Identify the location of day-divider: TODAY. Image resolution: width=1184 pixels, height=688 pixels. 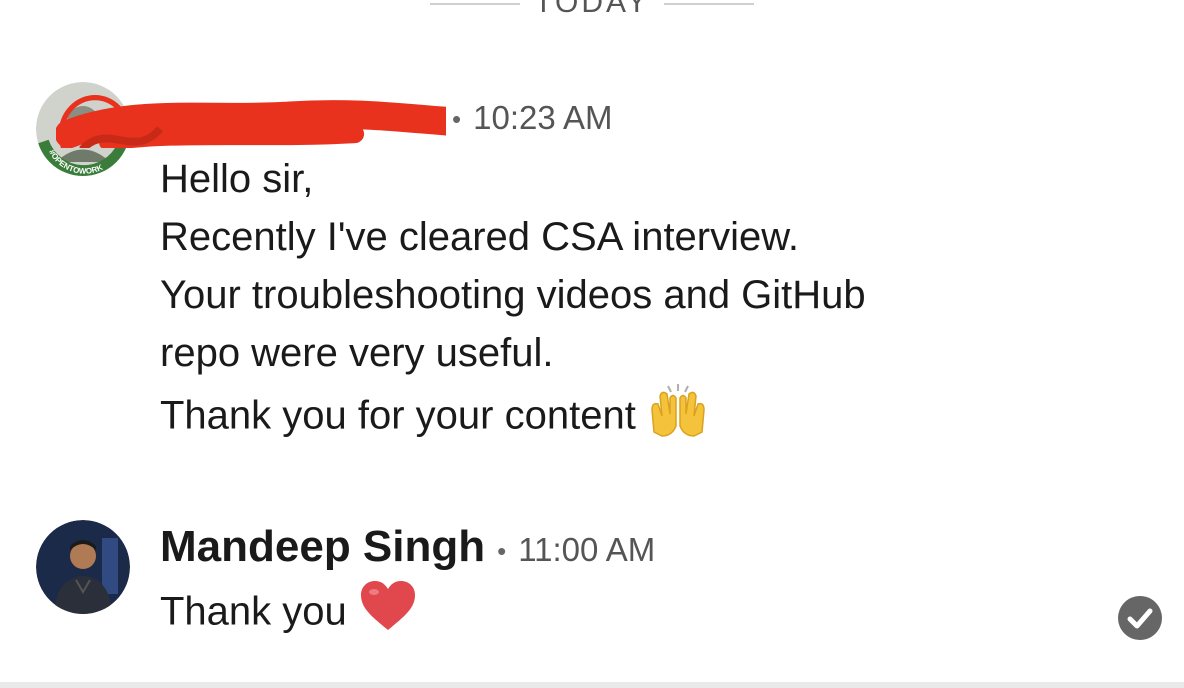
(592, 10).